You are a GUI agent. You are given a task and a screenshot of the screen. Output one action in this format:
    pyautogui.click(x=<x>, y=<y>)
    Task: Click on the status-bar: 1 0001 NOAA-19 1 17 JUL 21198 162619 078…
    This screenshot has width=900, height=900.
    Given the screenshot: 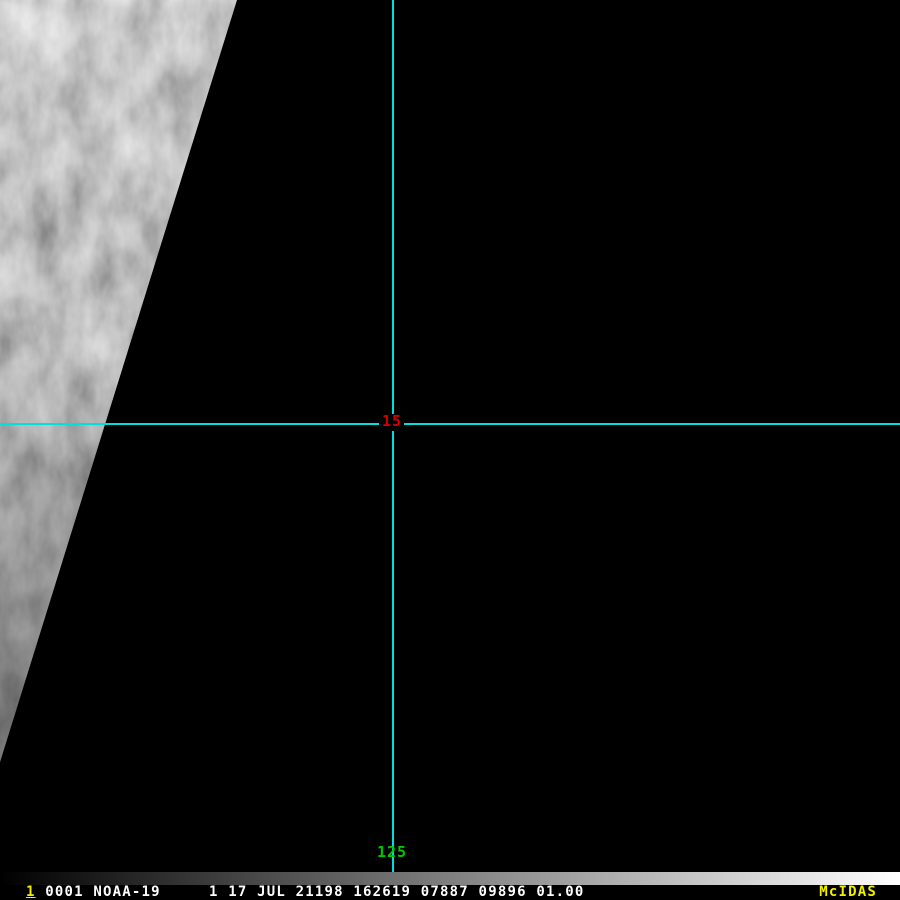 What is the action you would take?
    pyautogui.click(x=450, y=892)
    